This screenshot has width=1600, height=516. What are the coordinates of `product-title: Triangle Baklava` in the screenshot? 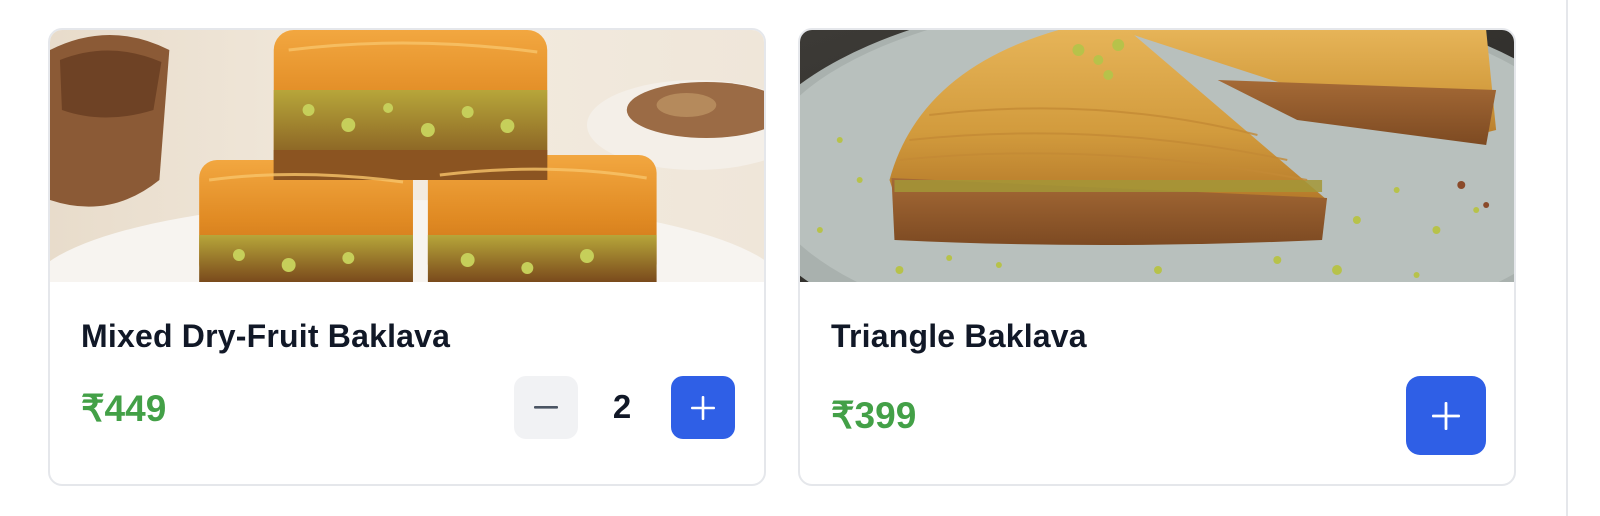 It's located at (959, 336).